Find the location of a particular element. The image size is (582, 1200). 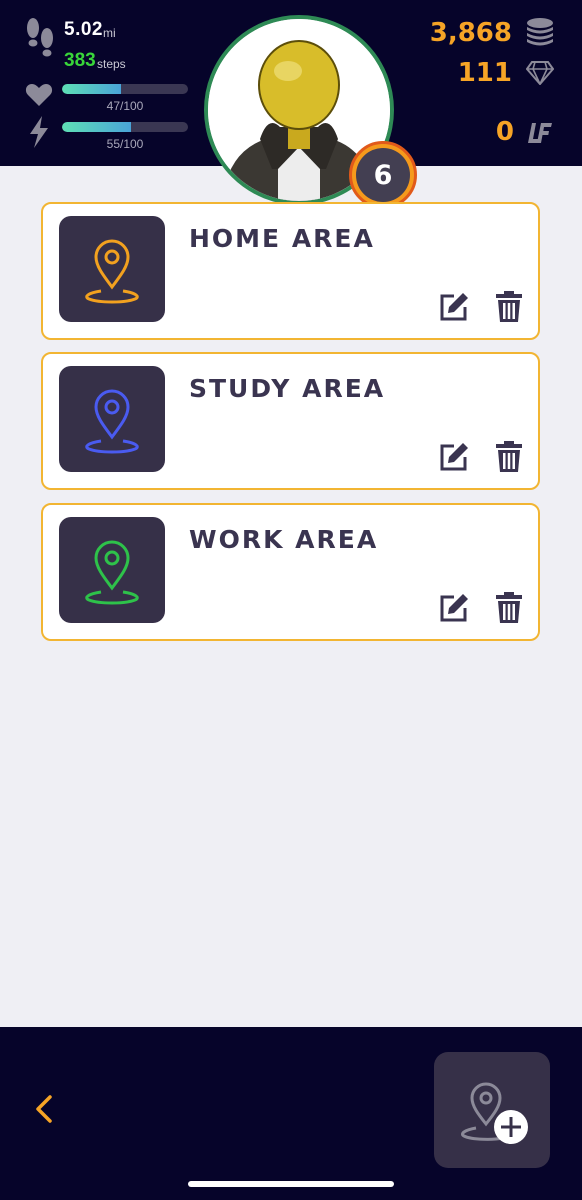

home-indicator is located at coordinates (291, 1184).